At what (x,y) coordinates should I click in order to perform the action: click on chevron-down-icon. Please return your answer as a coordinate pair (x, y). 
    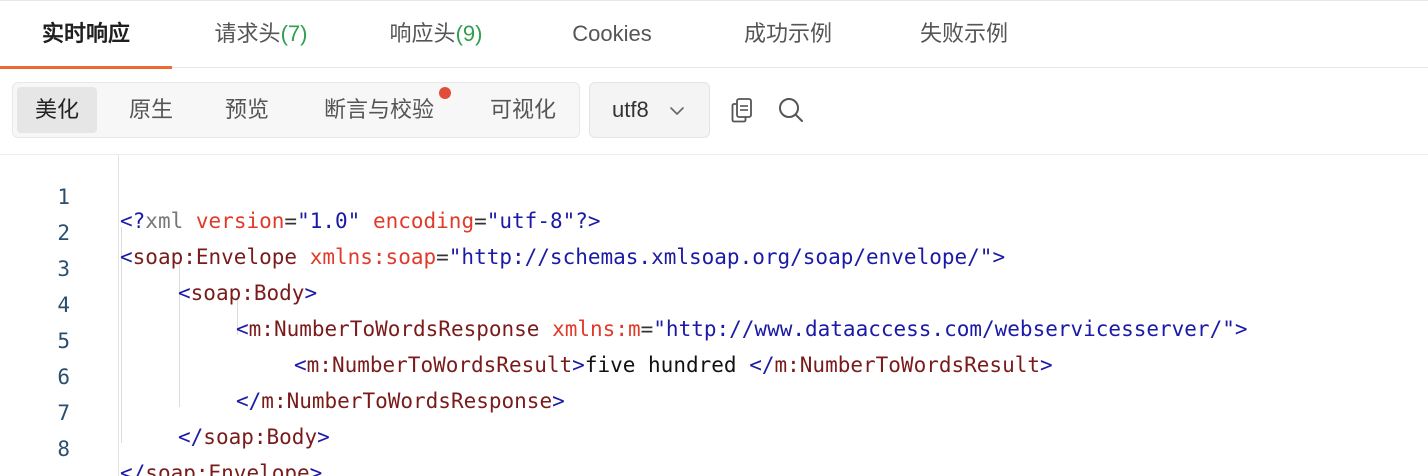
    Looking at the image, I should click on (677, 111).